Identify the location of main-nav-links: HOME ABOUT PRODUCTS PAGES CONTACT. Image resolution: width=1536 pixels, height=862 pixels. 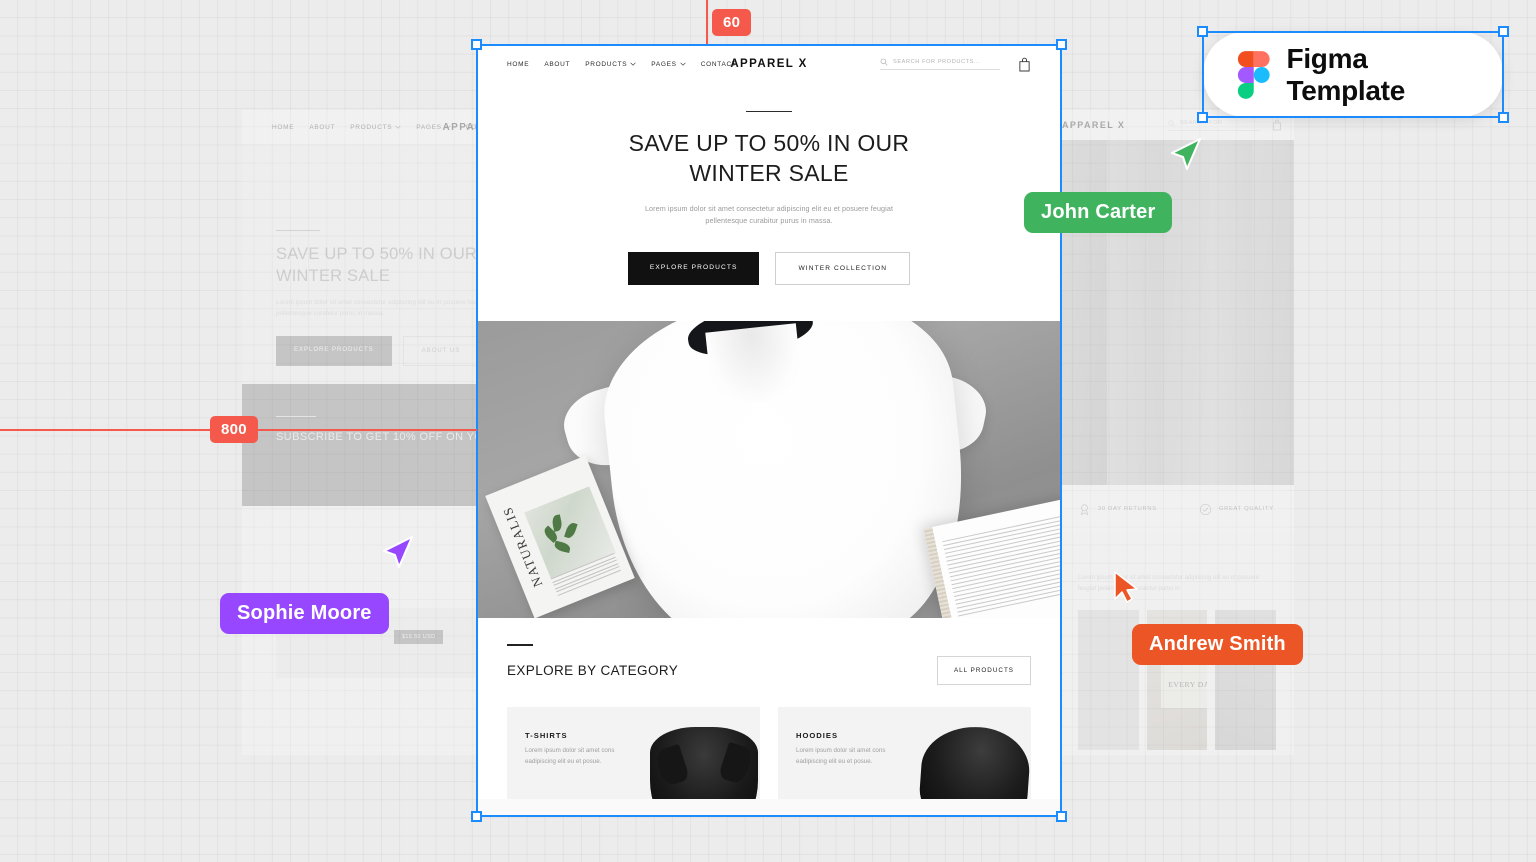
(622, 64).